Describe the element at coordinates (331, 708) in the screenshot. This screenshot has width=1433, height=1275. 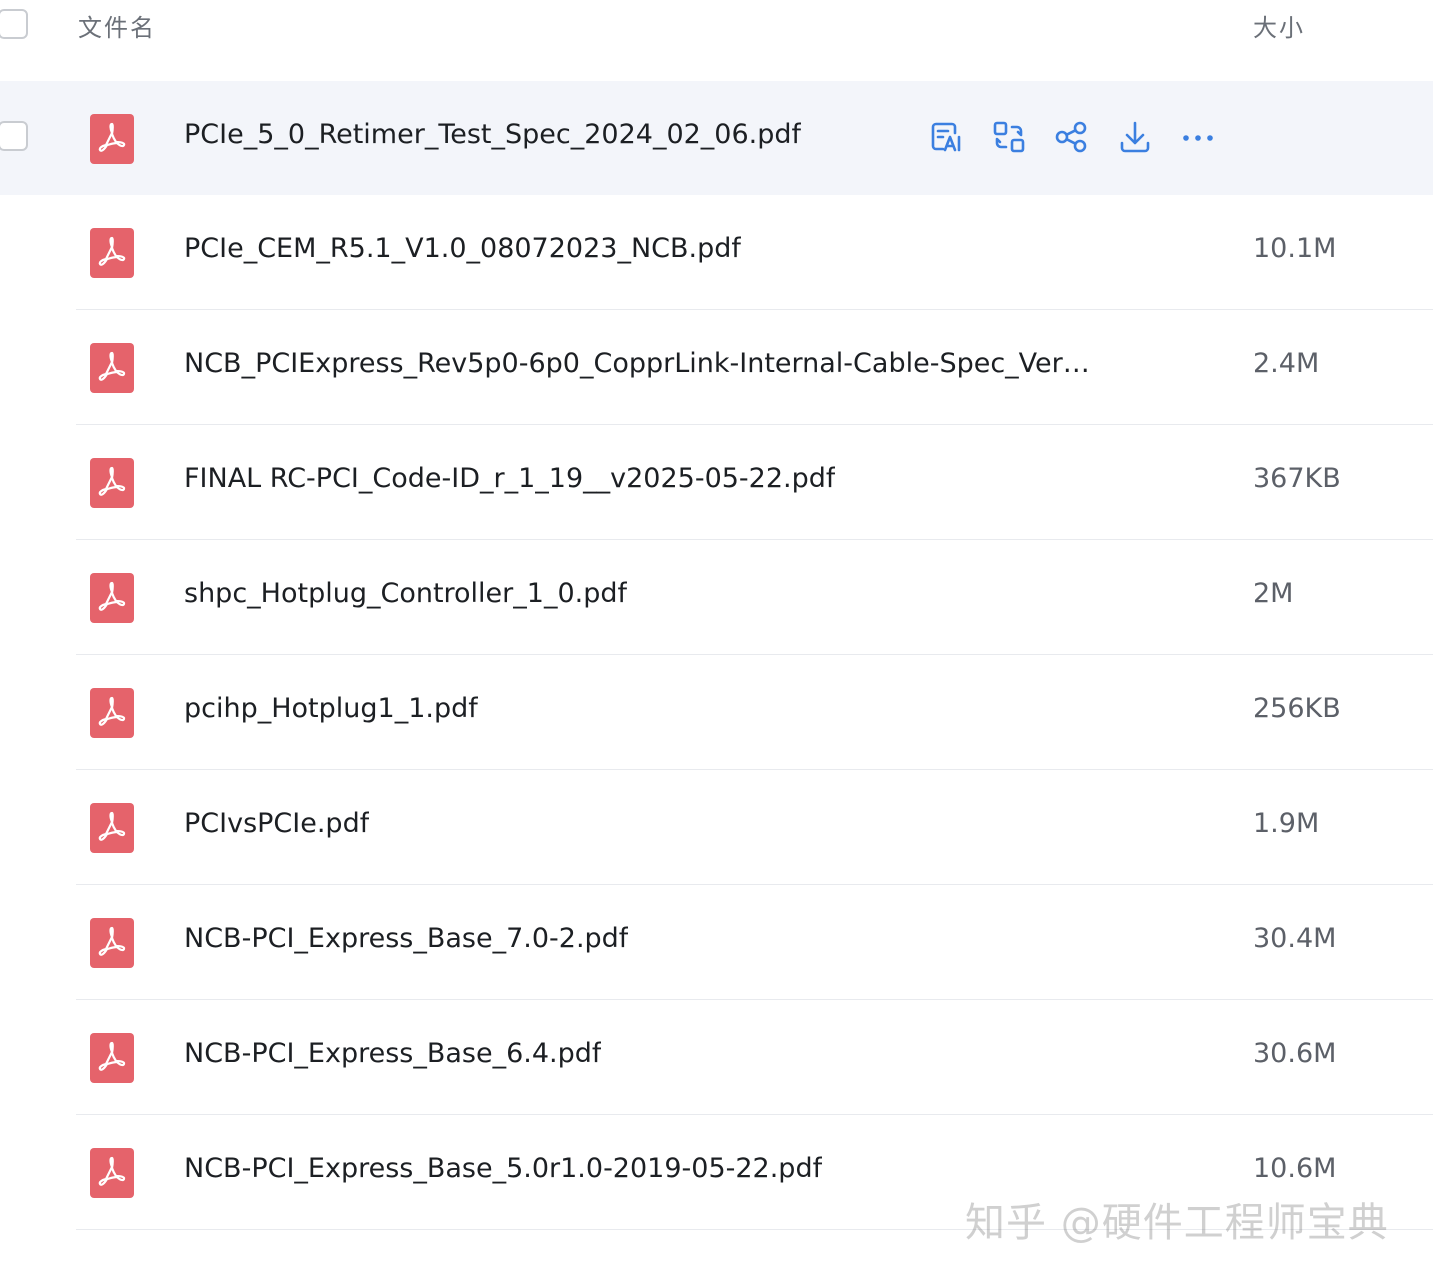
I see `file-name: pcihp_Hotplug1_1.pdf` at that location.